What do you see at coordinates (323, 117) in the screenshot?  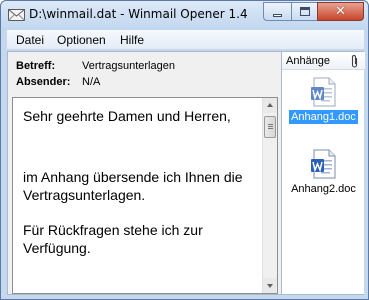 I see `attachment-name: Anhang1.doc` at bounding box center [323, 117].